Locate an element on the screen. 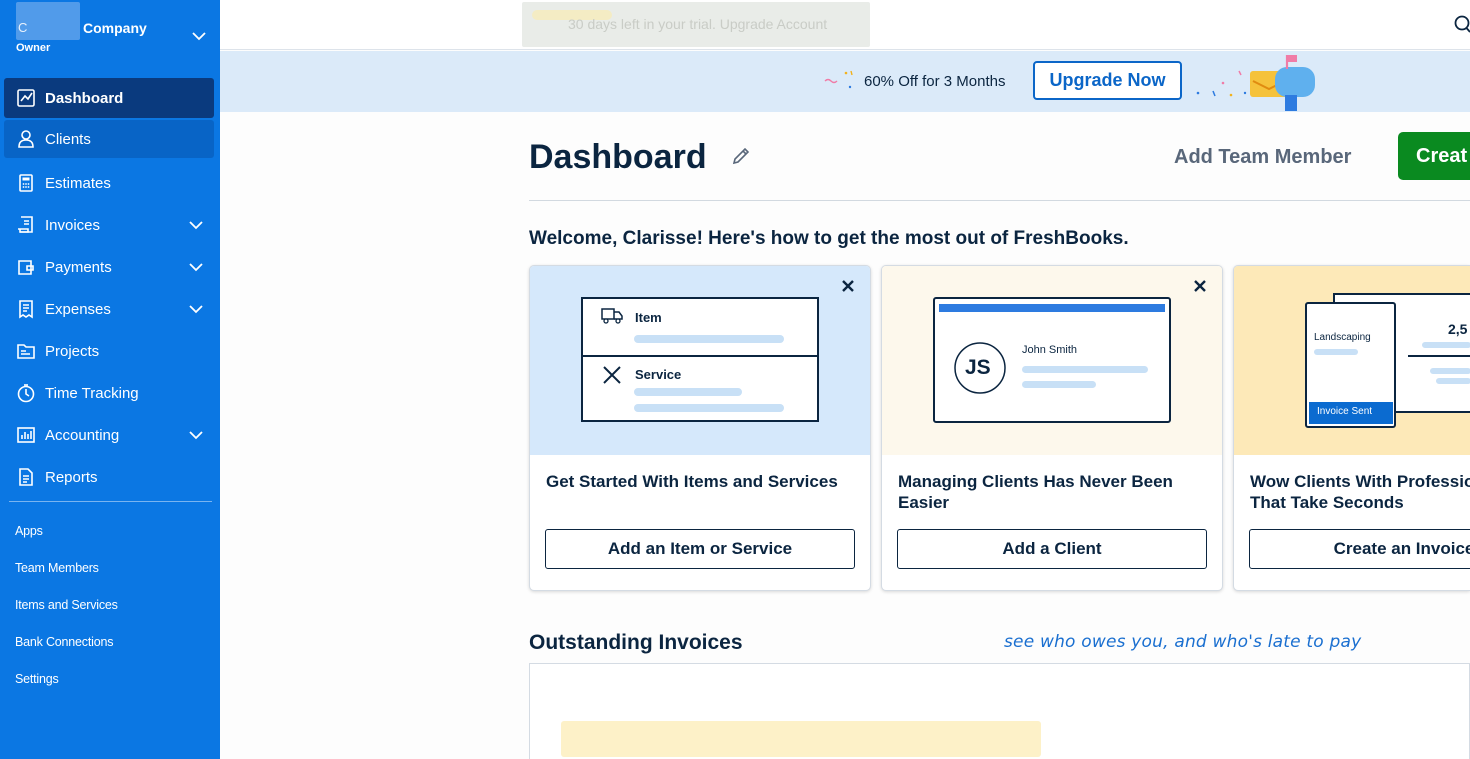 Image resolution: width=1470 pixels, height=759 pixels. sidebar-link-bank-connections: Bank Connections is located at coordinates (66, 649).